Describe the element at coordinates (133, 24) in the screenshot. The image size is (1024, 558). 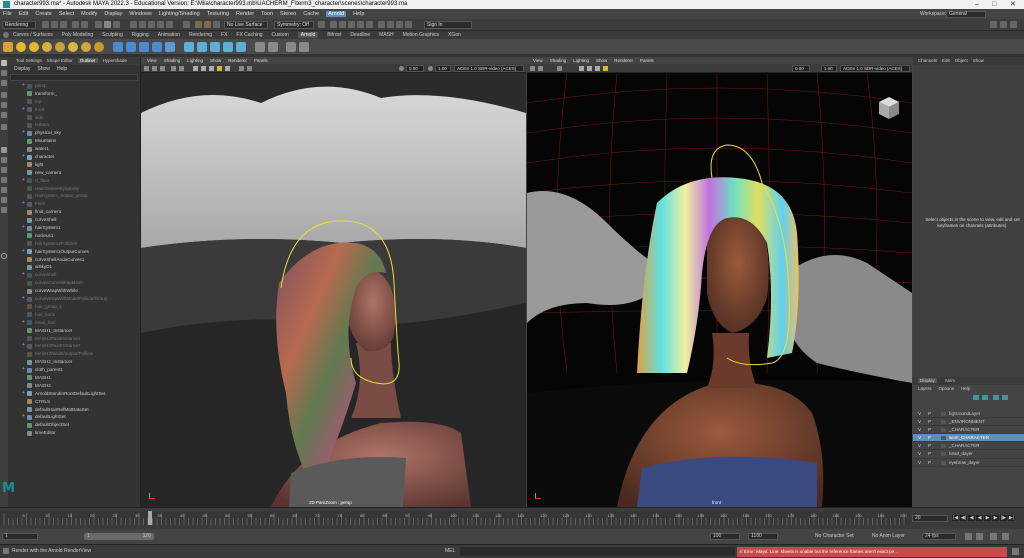
I see `snap-grid-icon` at that location.